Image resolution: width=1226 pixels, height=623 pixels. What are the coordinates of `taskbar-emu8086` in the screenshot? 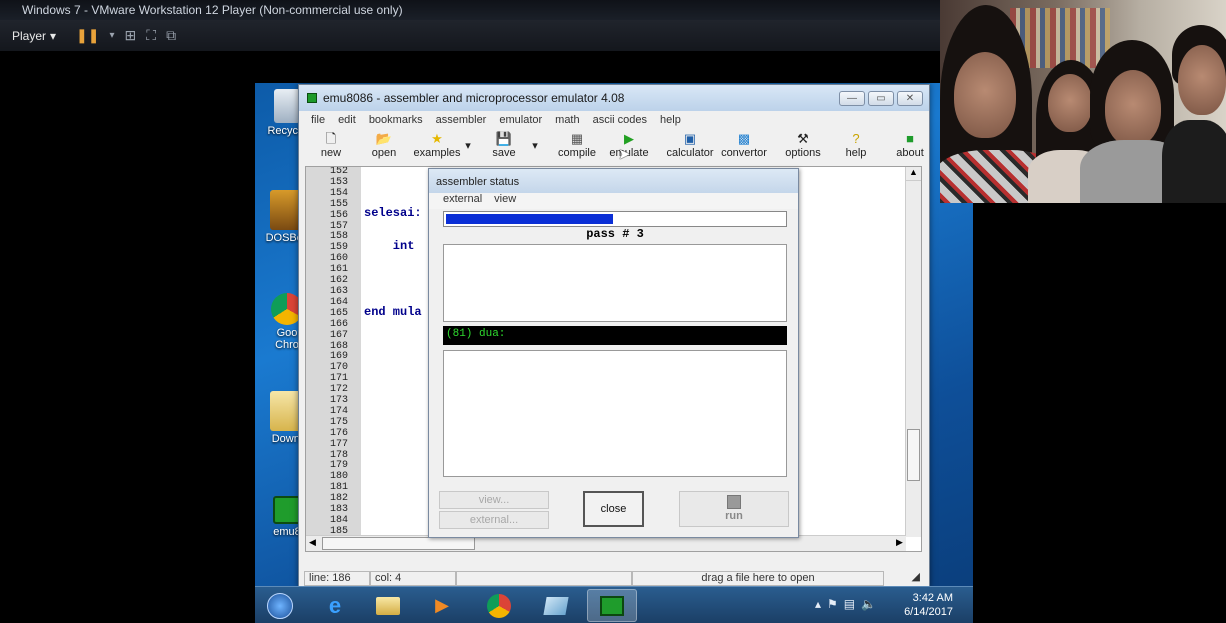 It's located at (612, 605).